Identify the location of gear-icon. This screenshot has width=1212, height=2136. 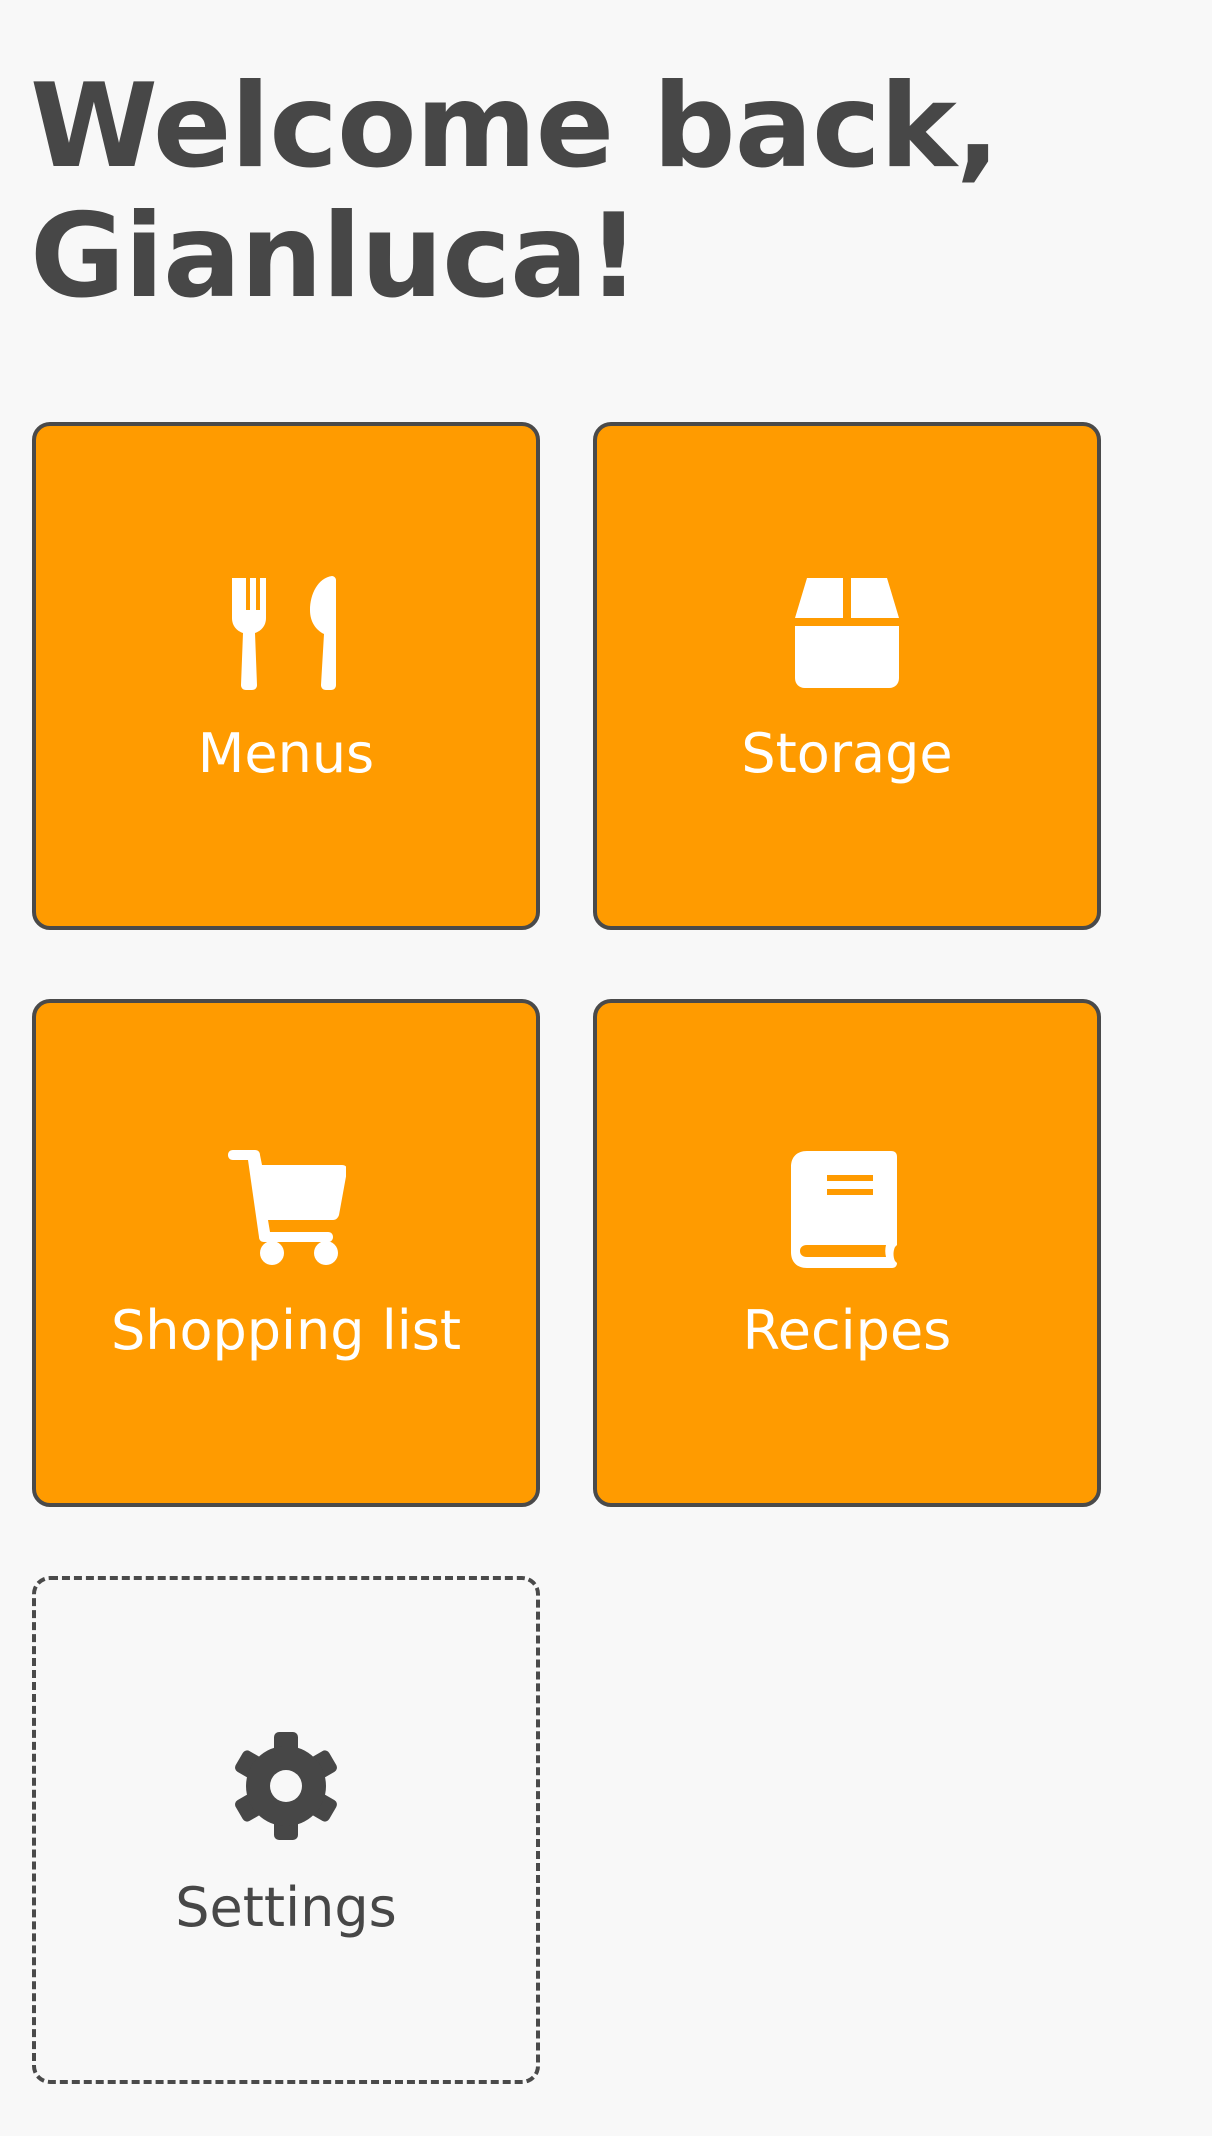
(286, 1786).